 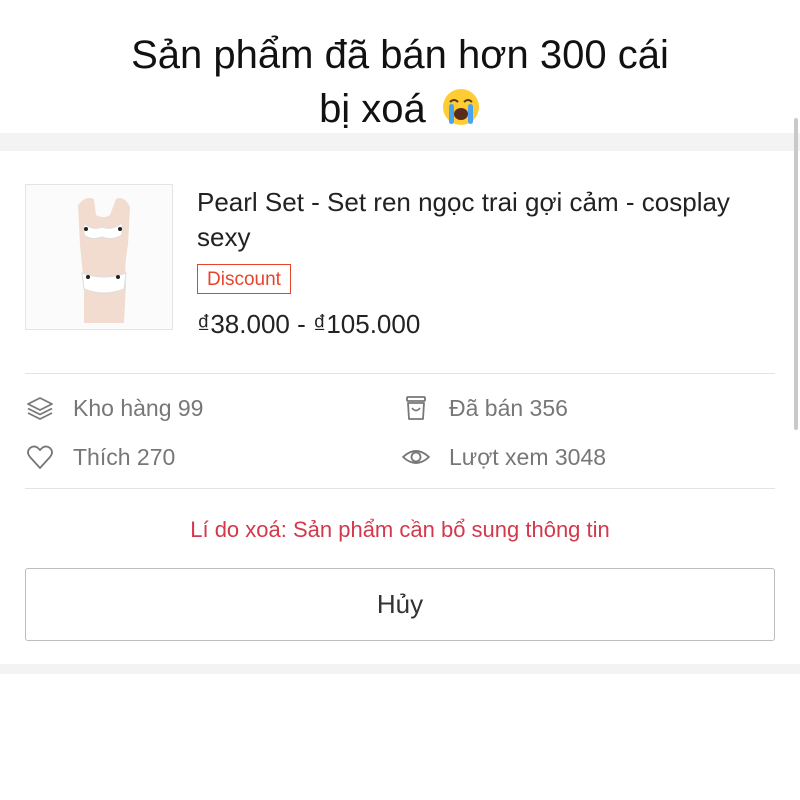 I want to click on shopping-bag-icon, so click(x=416, y=408).